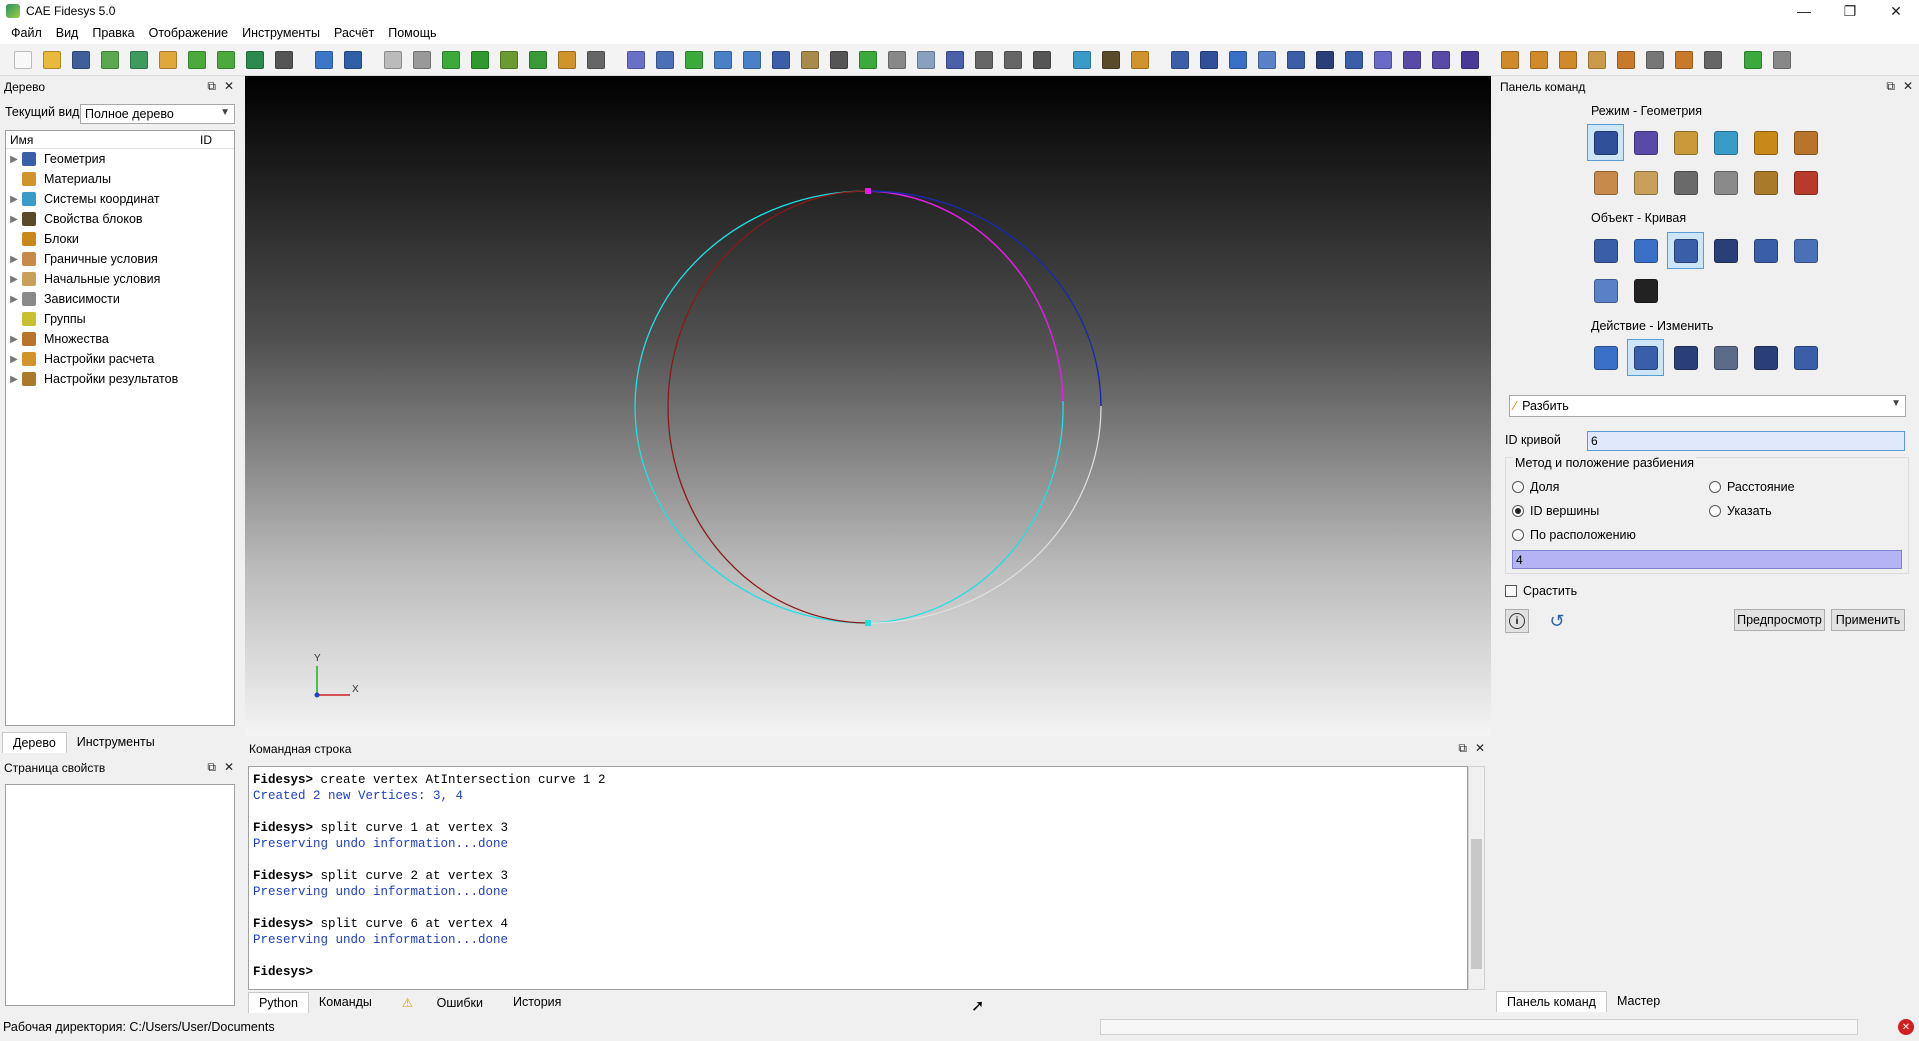  I want to click on tab-errors: ⚠ Ошибки, so click(442, 1002).